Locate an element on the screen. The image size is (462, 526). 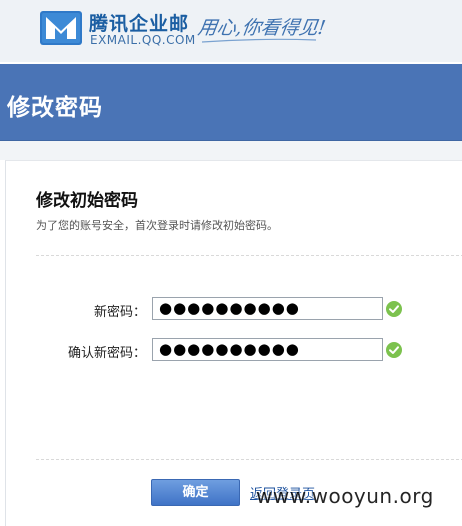
confirm-password-input: ●●●●●●●●●● is located at coordinates (267, 349).